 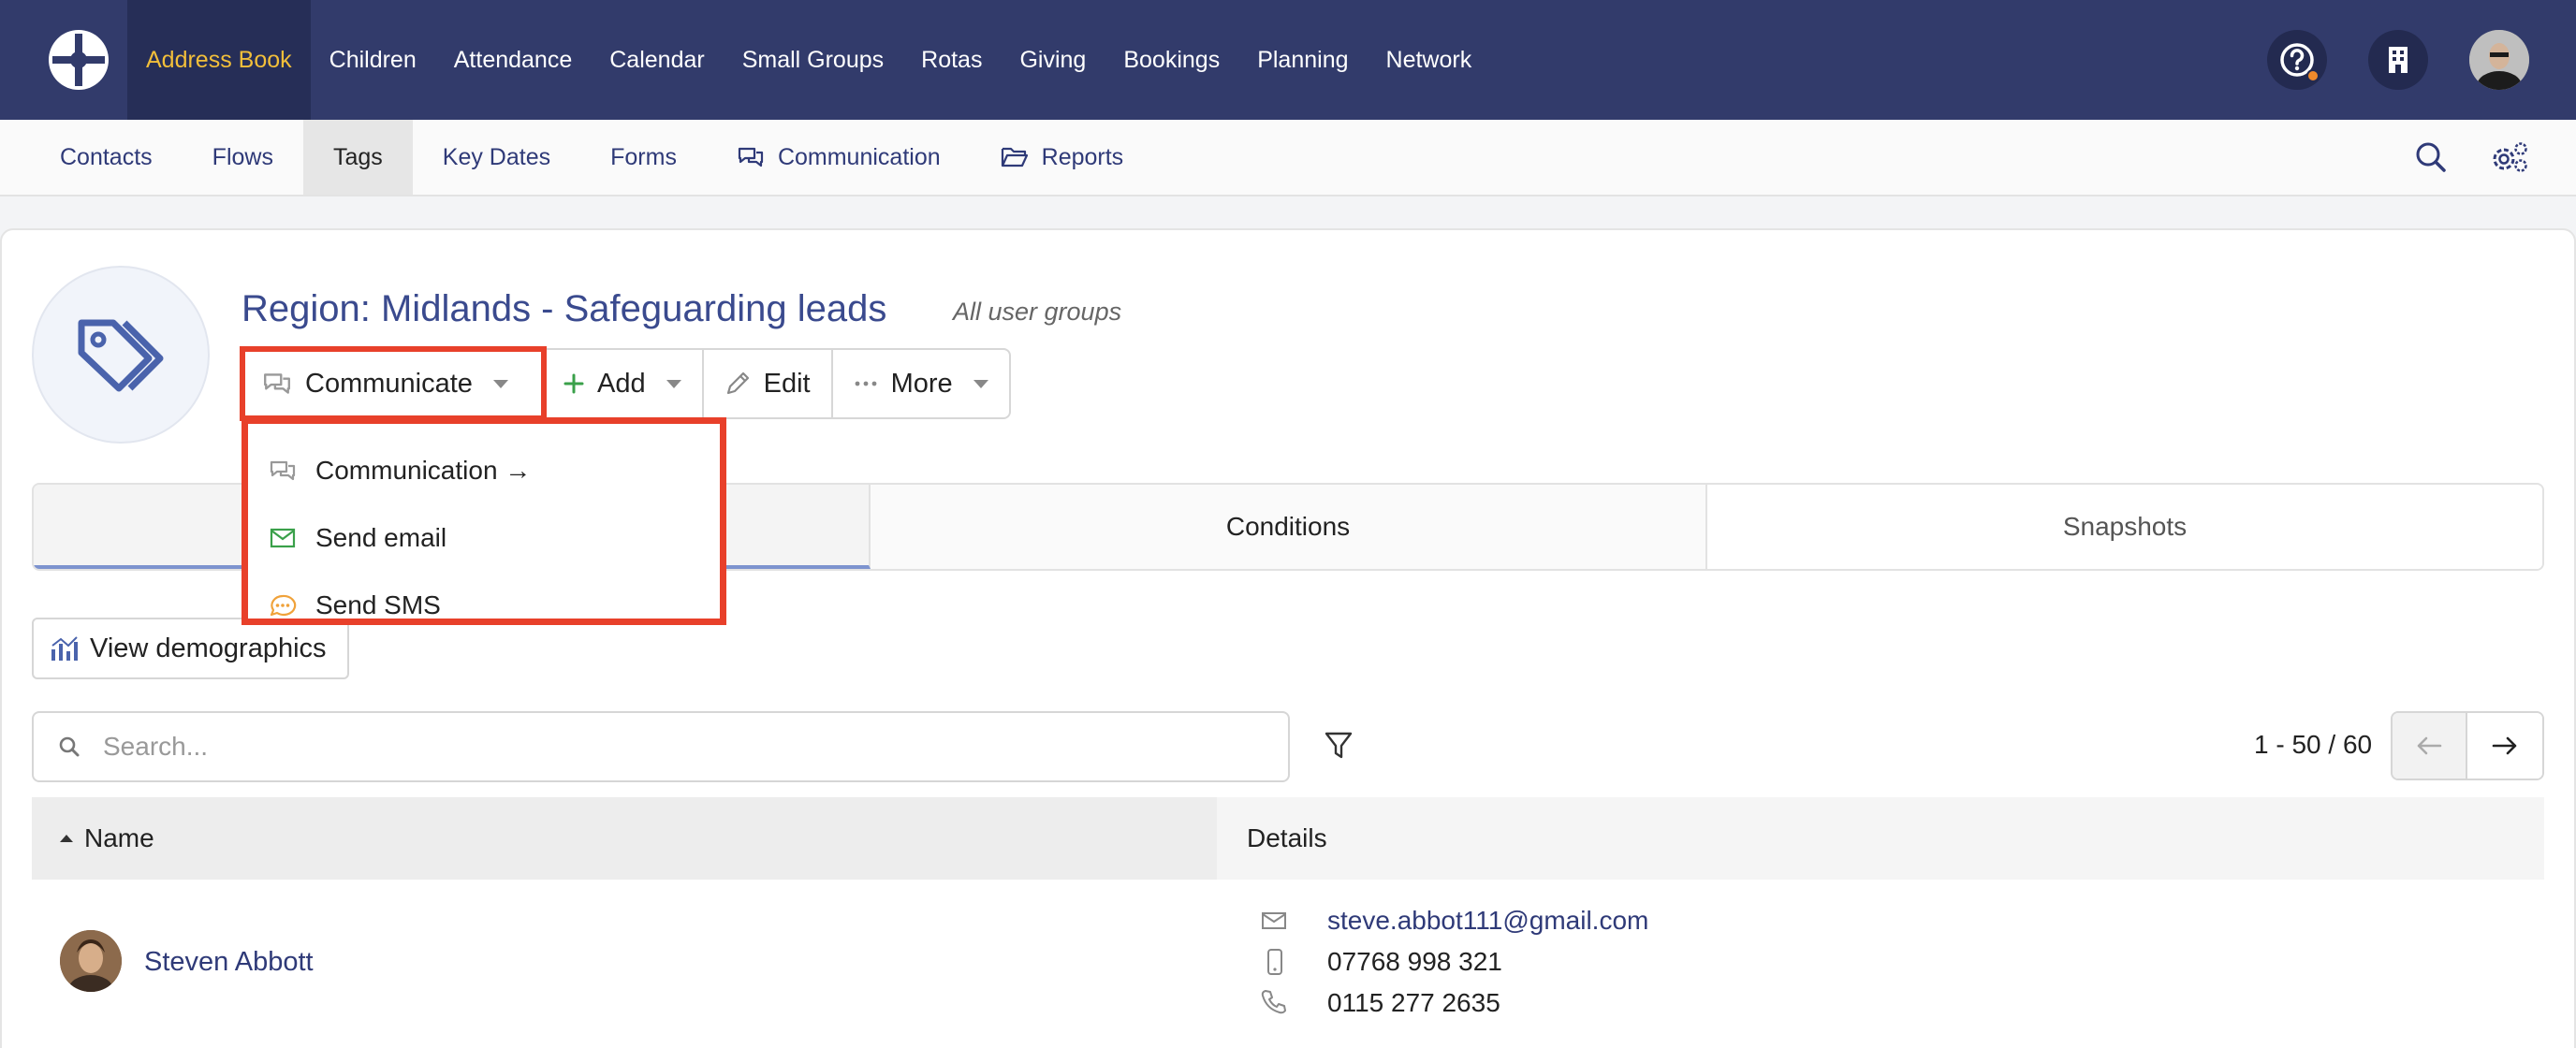 What do you see at coordinates (1339, 746) in the screenshot?
I see `filter-icon` at bounding box center [1339, 746].